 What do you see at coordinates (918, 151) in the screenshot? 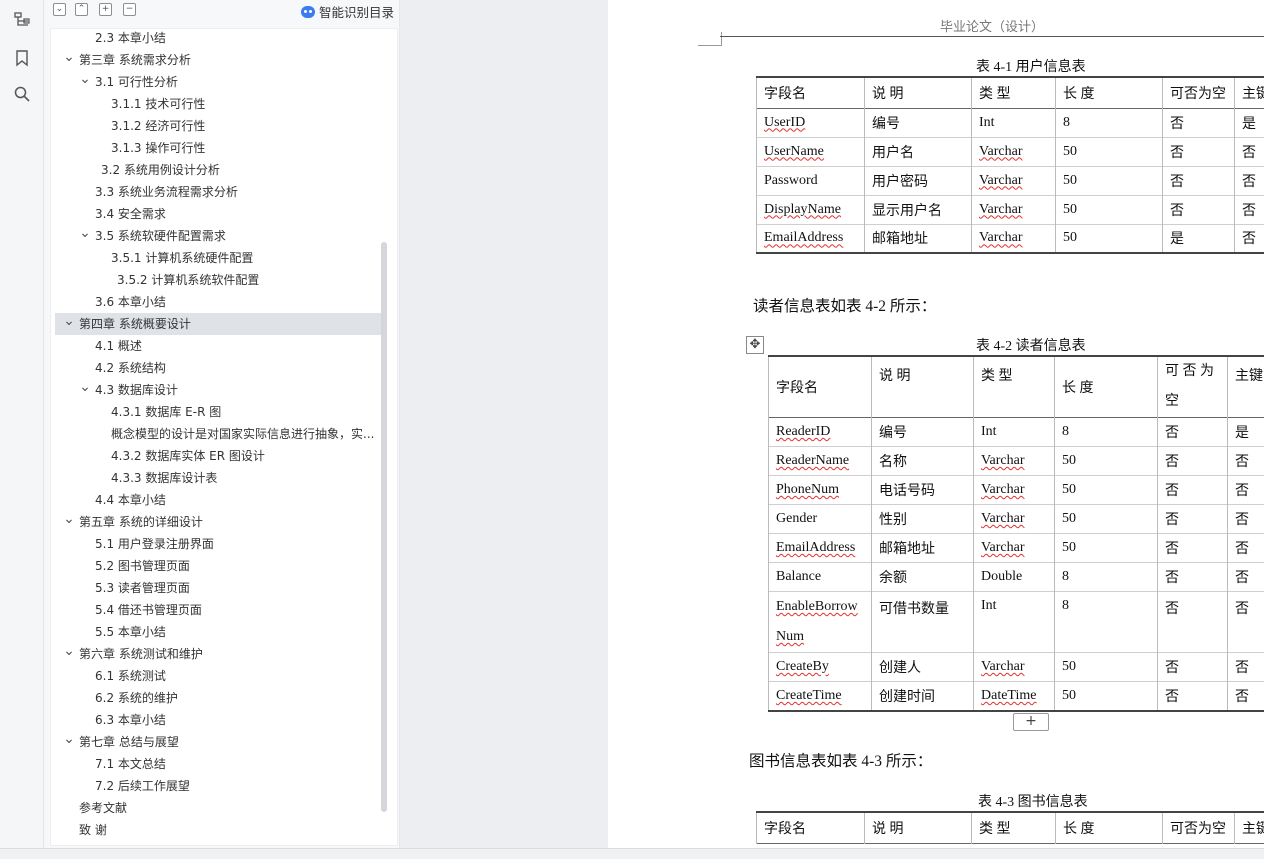
I see `table-cell: 用户名` at bounding box center [918, 151].